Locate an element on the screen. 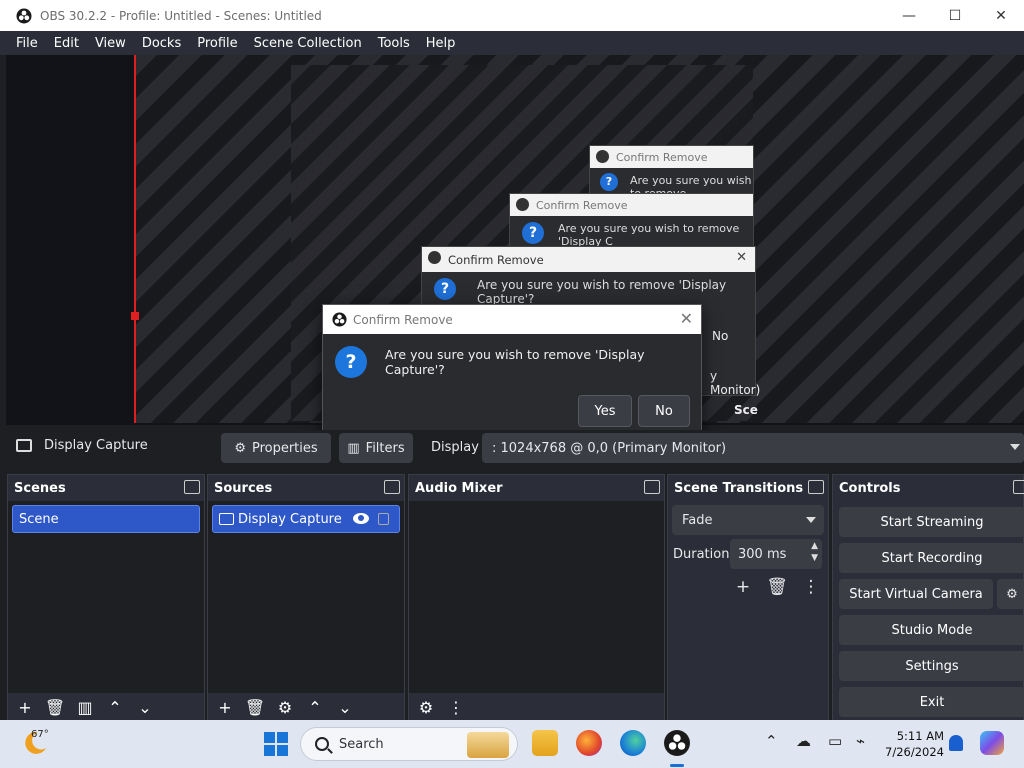 The image size is (1024, 768). active-app-indicator is located at coordinates (677, 765).